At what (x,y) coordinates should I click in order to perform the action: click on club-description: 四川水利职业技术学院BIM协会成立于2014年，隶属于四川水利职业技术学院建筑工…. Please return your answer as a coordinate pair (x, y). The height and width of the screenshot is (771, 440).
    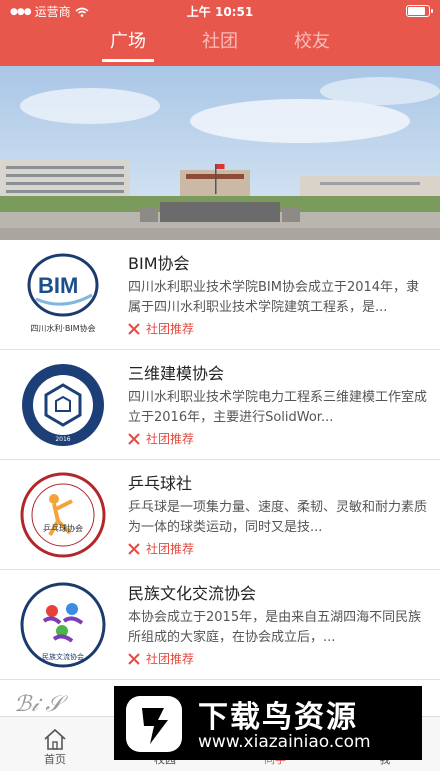
    Looking at the image, I should click on (274, 297).